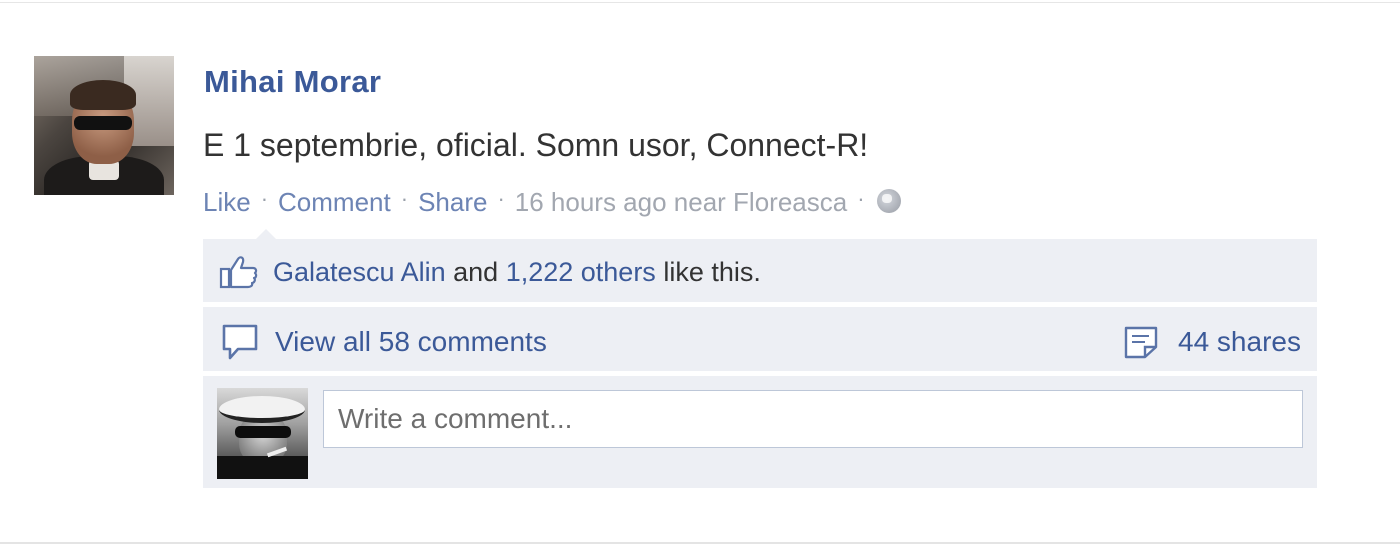 The image size is (1400, 557). I want to click on comment-link: Comment, so click(334, 202).